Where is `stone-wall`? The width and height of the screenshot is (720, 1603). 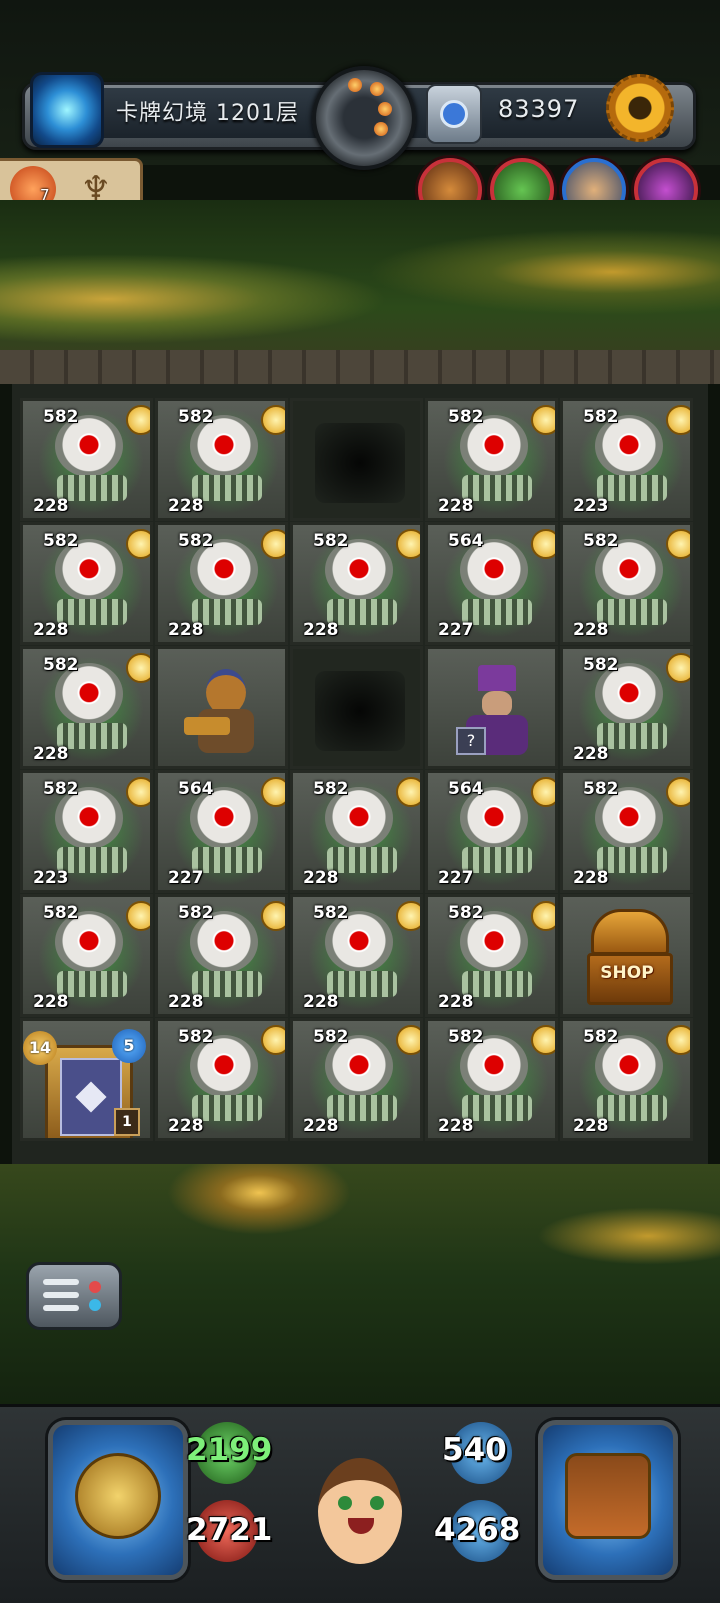
stone-wall is located at coordinates (360, 367).